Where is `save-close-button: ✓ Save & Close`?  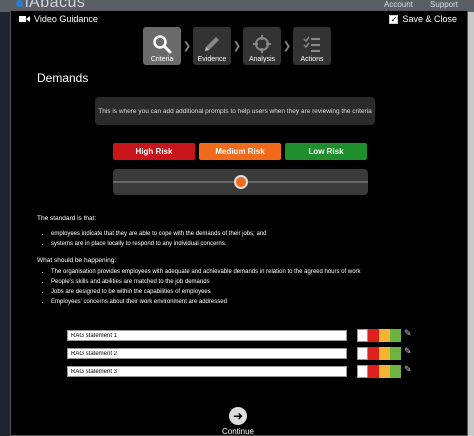
save-close-button: ✓ Save & Close is located at coordinates (423, 19).